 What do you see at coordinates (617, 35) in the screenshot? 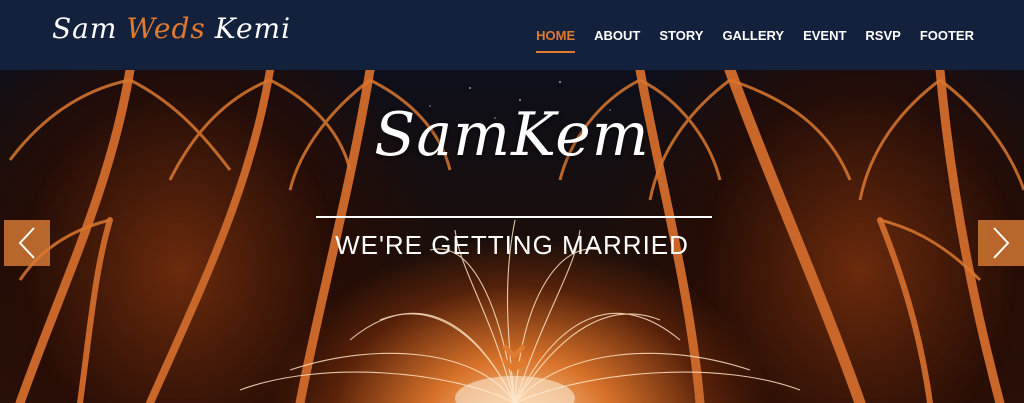
I see `nav-about: ABOUT` at bounding box center [617, 35].